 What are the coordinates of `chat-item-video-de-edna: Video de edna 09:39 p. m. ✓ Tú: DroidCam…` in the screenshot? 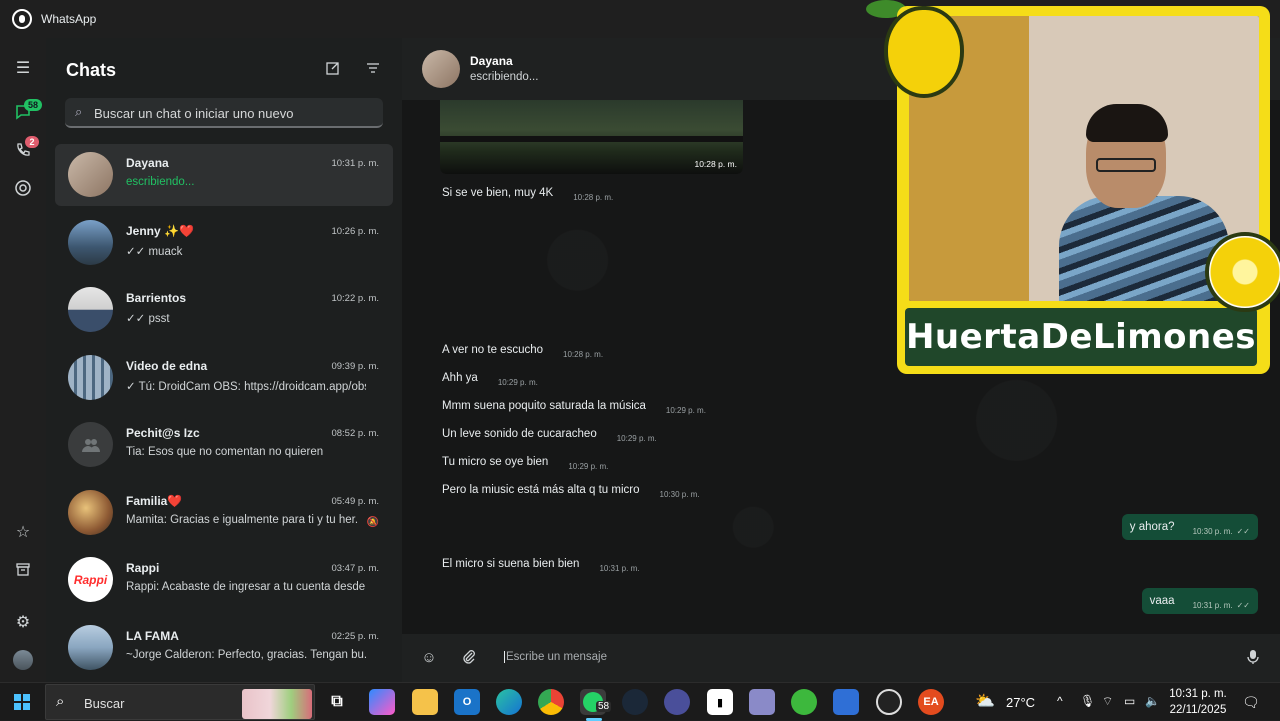 It's located at (224, 378).